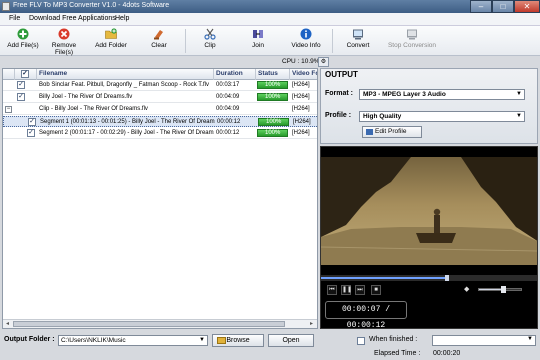 The image size is (540, 360). I want to click on video-preview, so click(429, 211).